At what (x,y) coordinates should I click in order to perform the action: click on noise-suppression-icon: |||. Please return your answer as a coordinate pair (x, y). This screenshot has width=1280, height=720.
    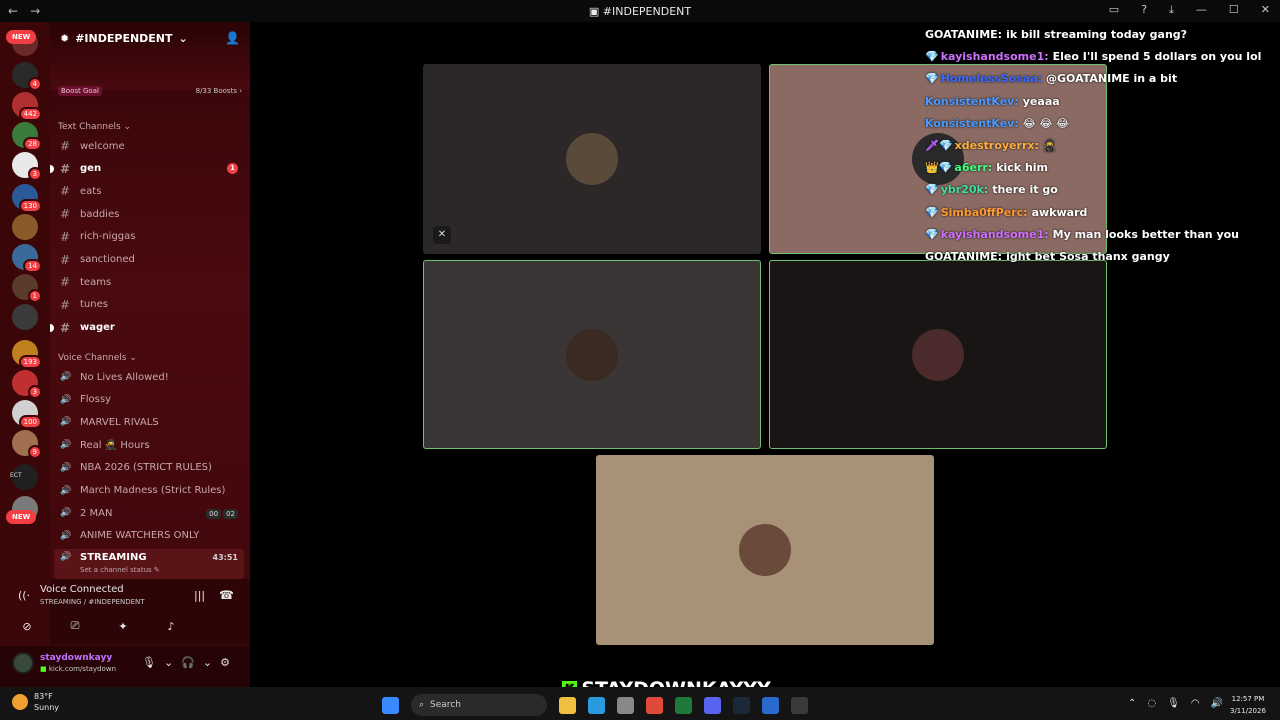
    Looking at the image, I should click on (199, 595).